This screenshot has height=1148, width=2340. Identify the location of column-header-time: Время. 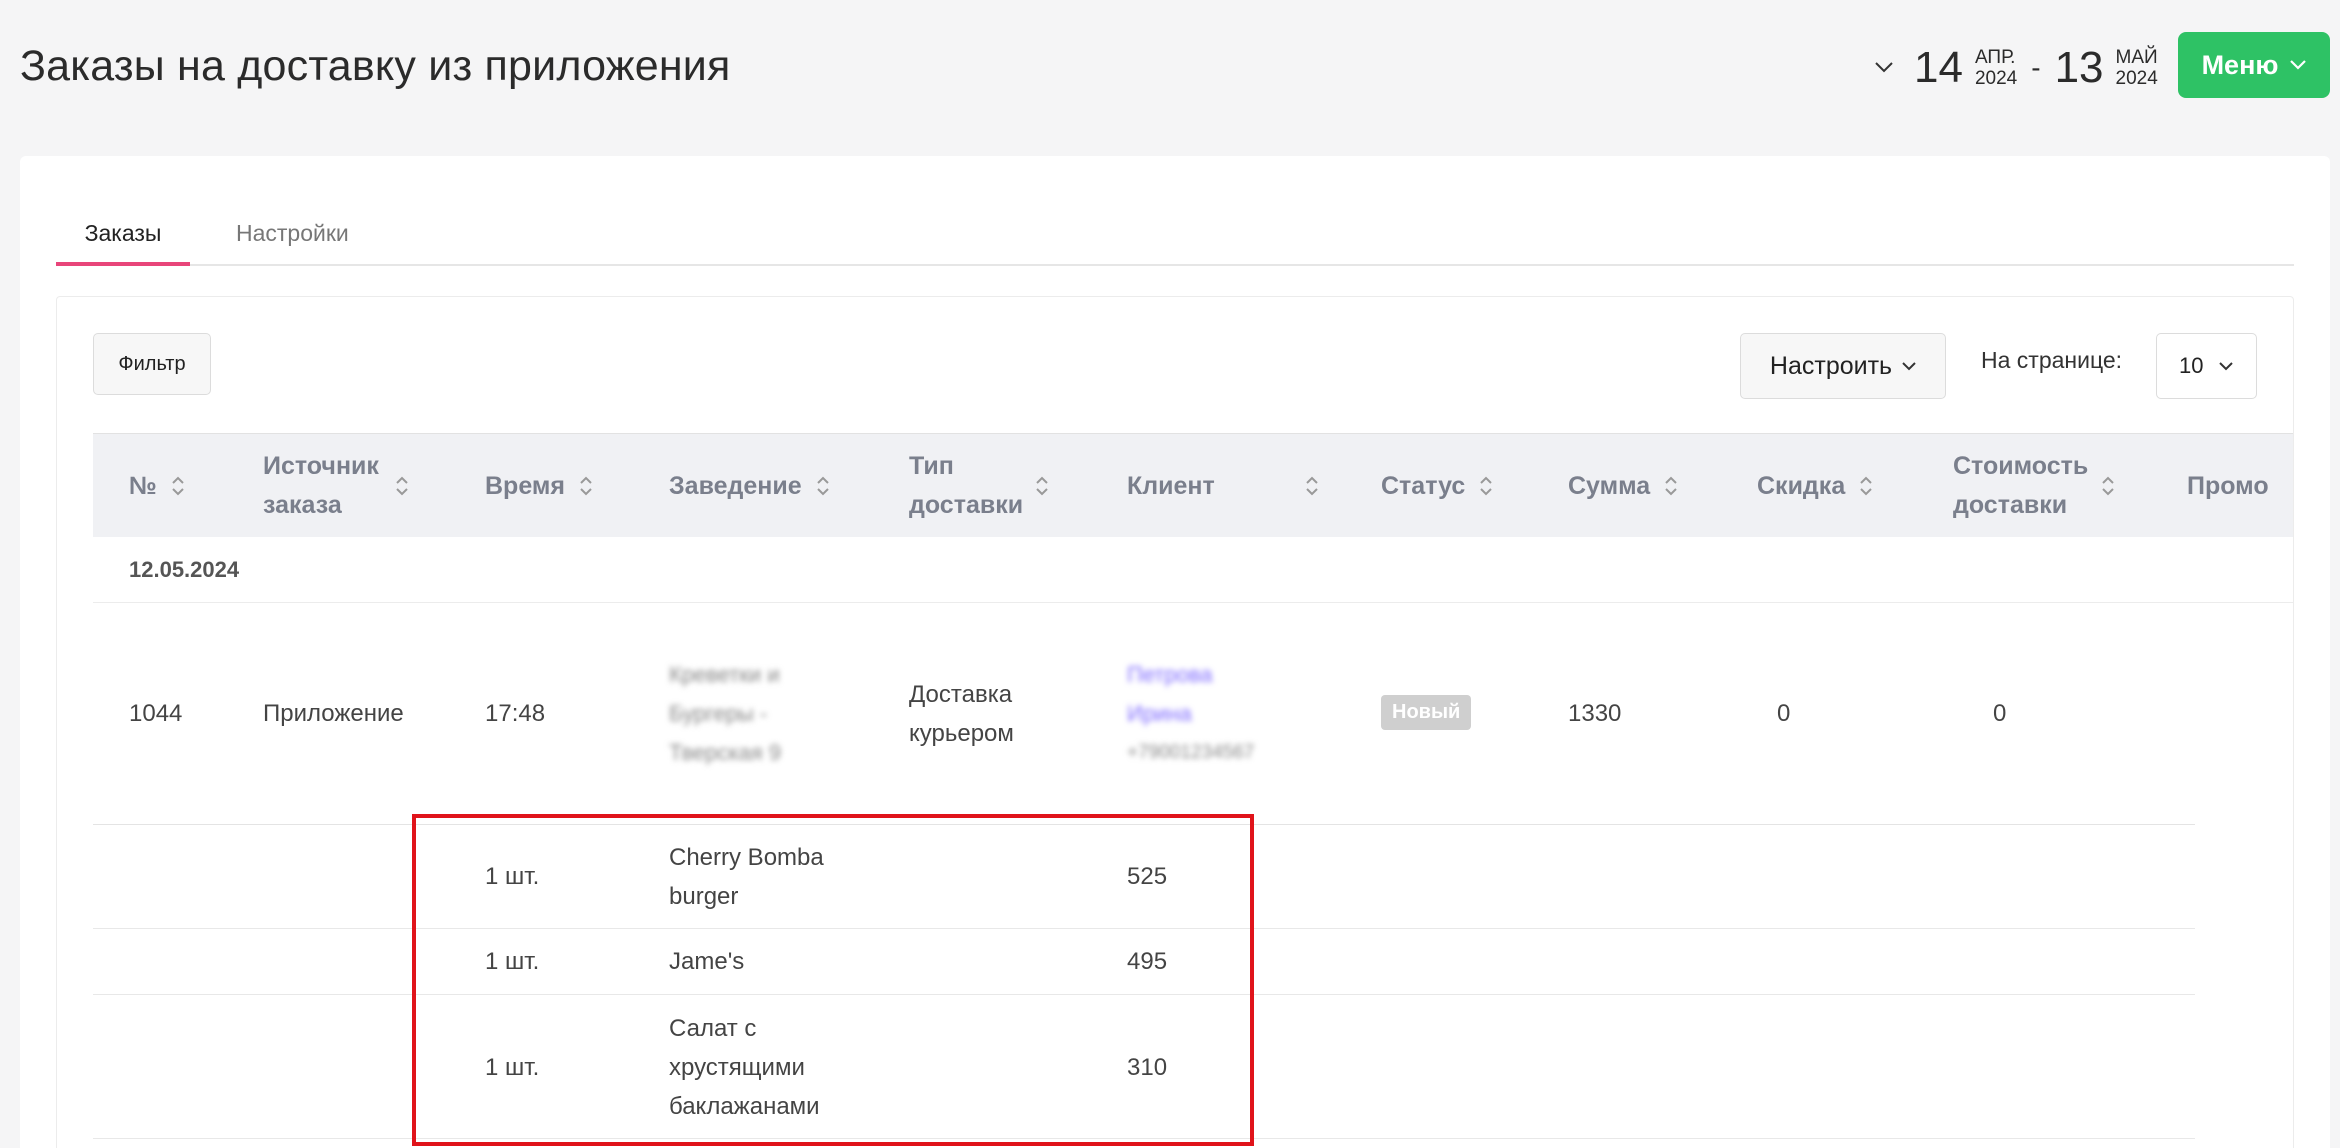
(539, 486).